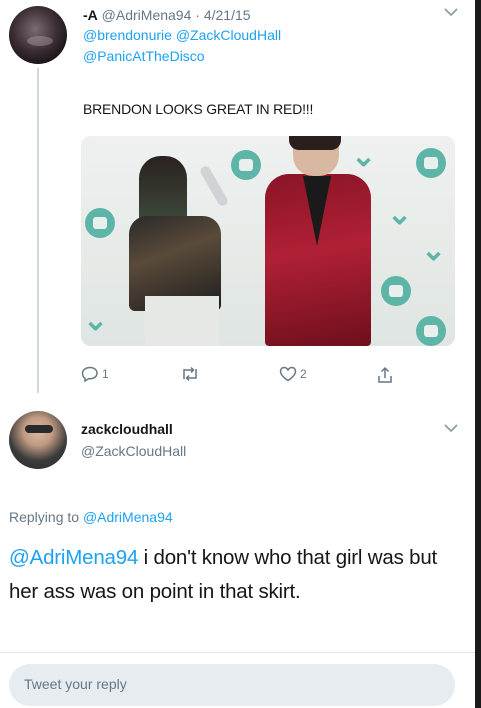  What do you see at coordinates (232, 685) in the screenshot?
I see `reply-input: Tweet your reply` at bounding box center [232, 685].